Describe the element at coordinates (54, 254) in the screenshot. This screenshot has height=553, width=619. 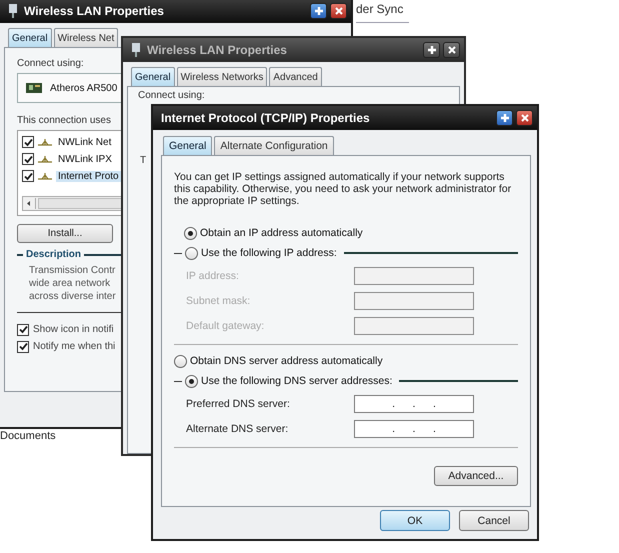
I see `group-title: Description` at that location.